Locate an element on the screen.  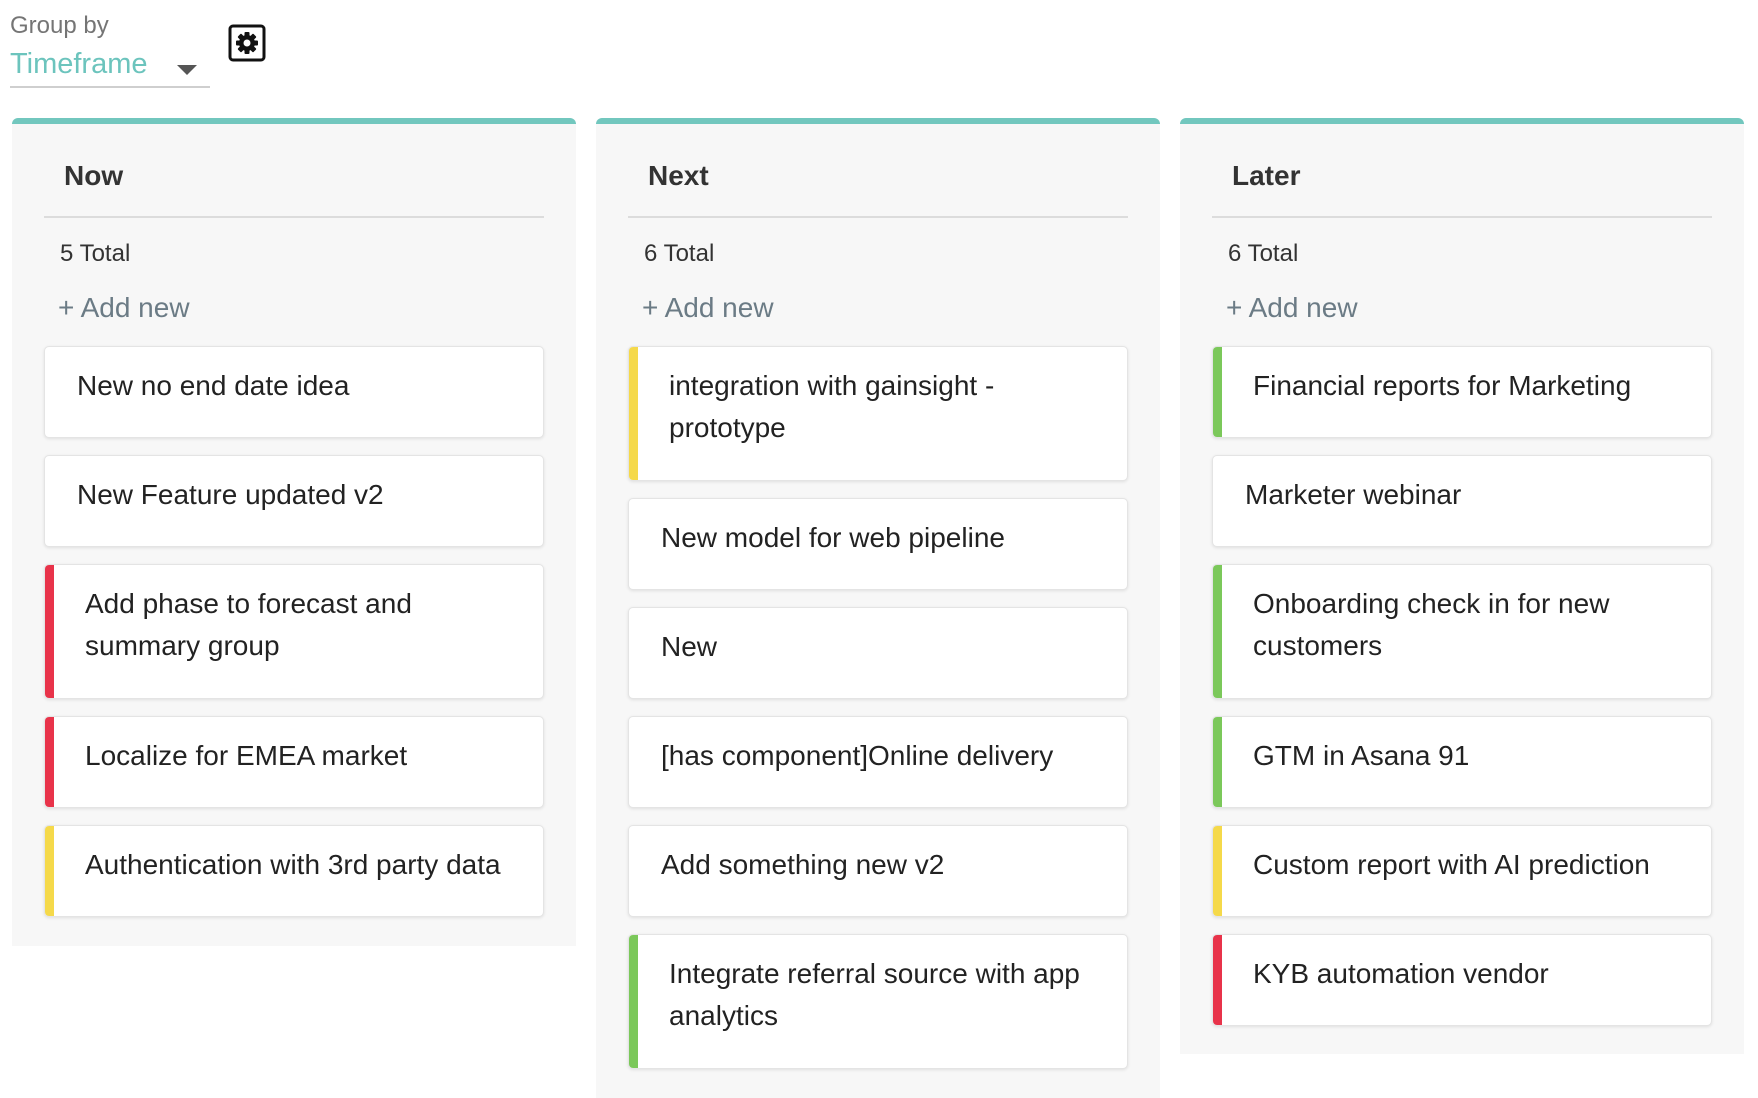
roadmap-card: New no end date idea is located at coordinates (294, 392).